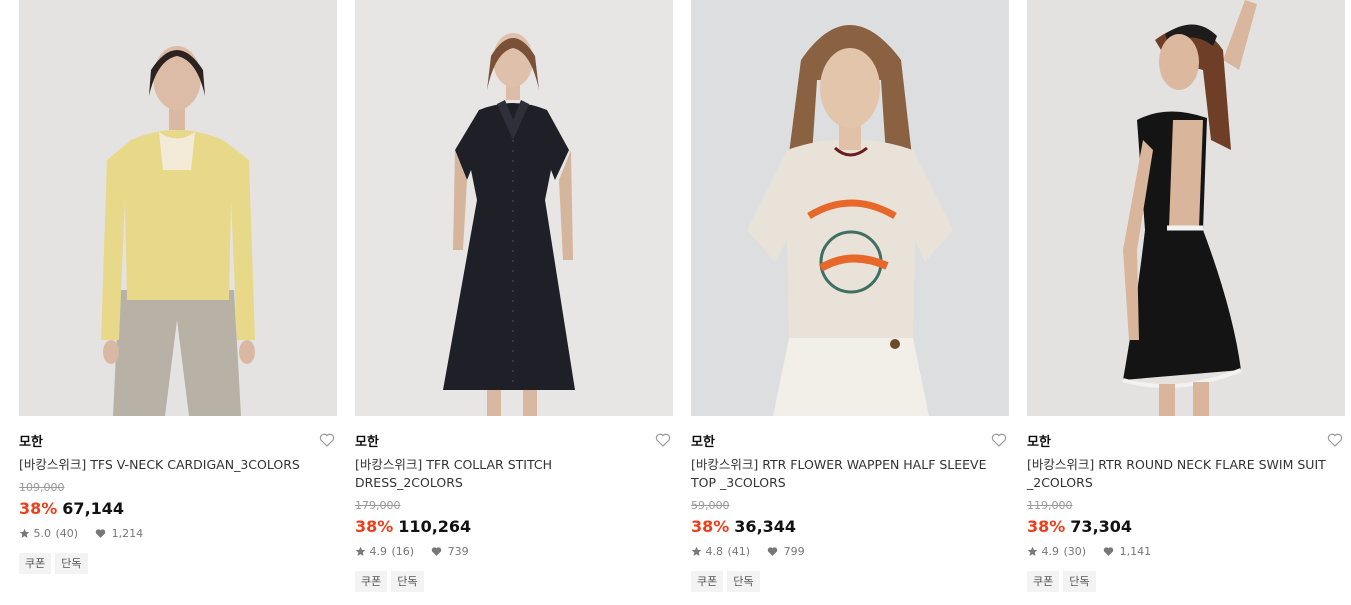 The image size is (1351, 605). What do you see at coordinates (378, 505) in the screenshot?
I see `original-price: 179,000` at bounding box center [378, 505].